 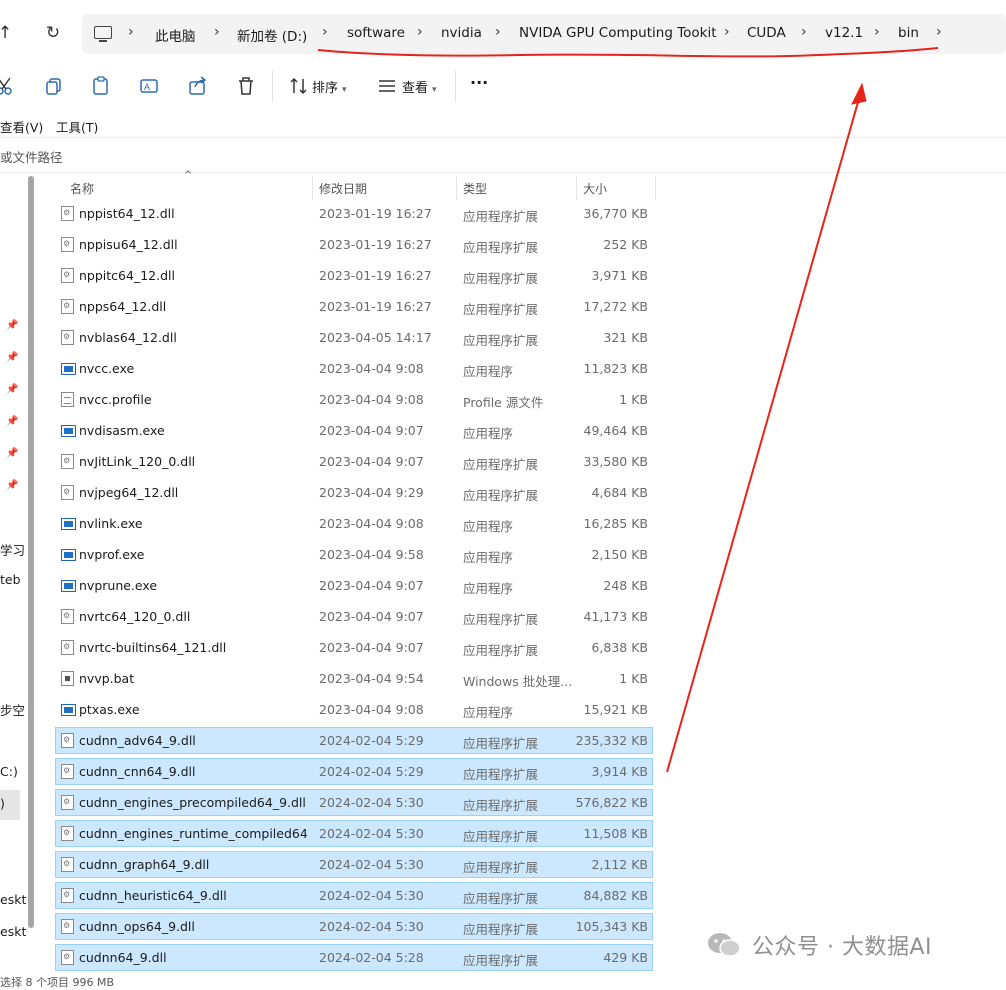 What do you see at coordinates (618, 33) in the screenshot?
I see `breadcrumb-gpu-toolkit: NVIDA GPU Computing Tookit` at bounding box center [618, 33].